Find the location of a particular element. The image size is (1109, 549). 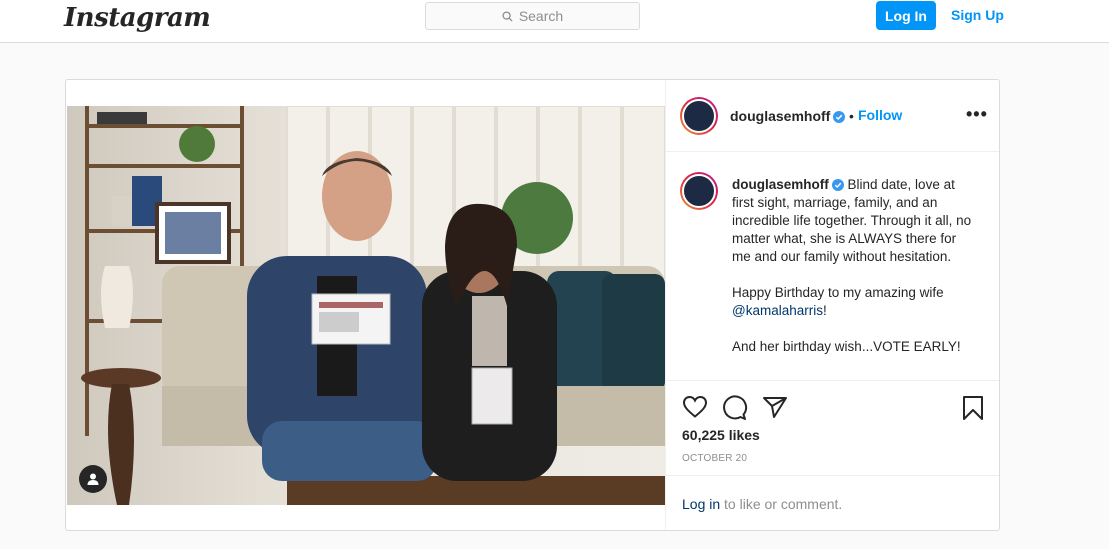

likes-count: 60,225 likes is located at coordinates (721, 435).